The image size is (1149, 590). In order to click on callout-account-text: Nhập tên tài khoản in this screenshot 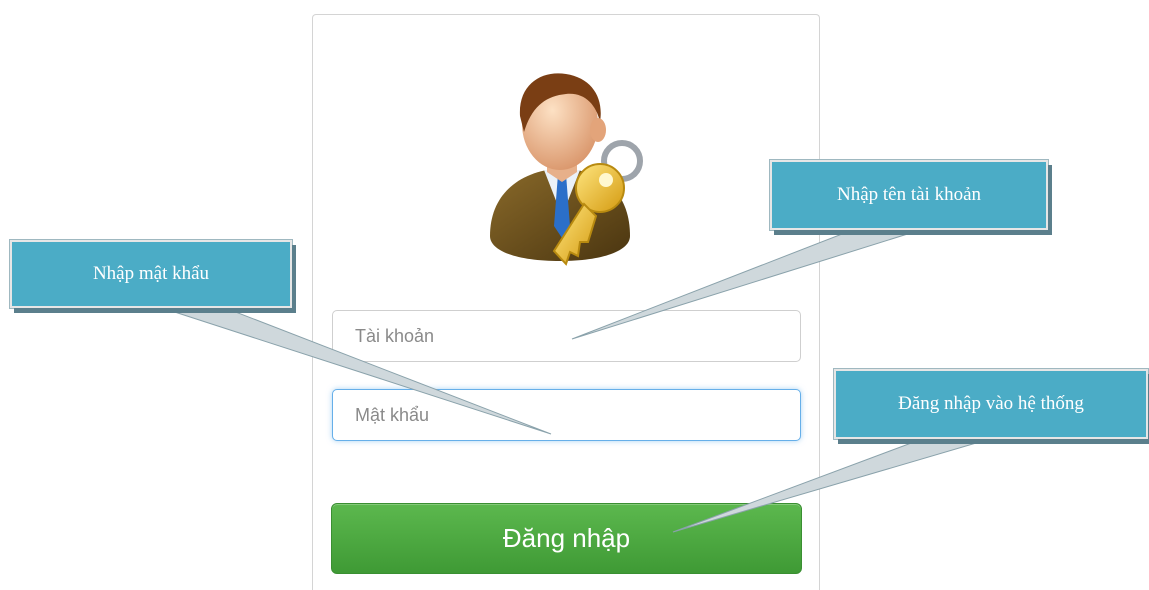, I will do `click(909, 194)`.